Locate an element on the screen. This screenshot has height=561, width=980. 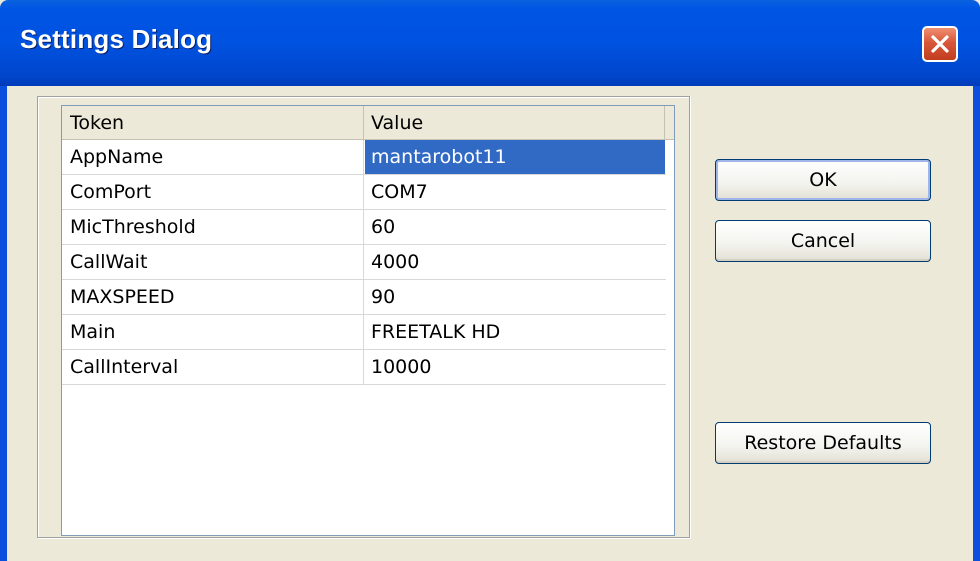
window-frame-right is located at coordinates (976, 323).